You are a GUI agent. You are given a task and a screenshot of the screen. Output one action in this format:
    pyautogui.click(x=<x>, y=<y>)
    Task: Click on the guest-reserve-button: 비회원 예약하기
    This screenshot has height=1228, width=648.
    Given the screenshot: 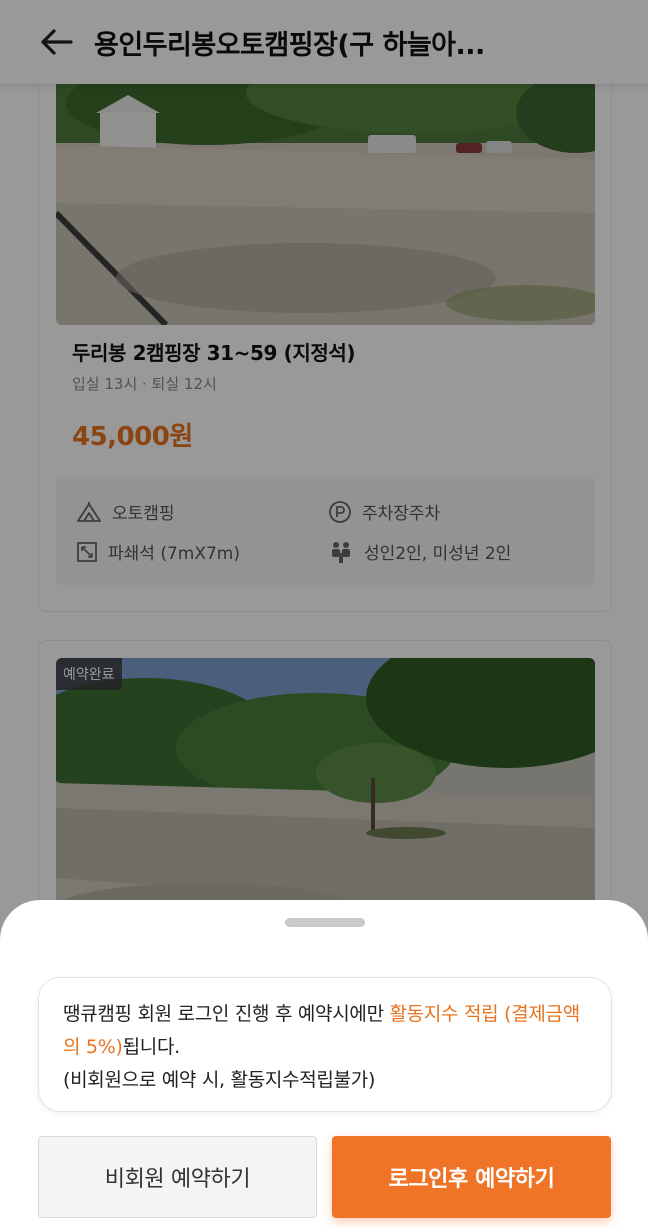 What is the action you would take?
    pyautogui.click(x=177, y=1177)
    